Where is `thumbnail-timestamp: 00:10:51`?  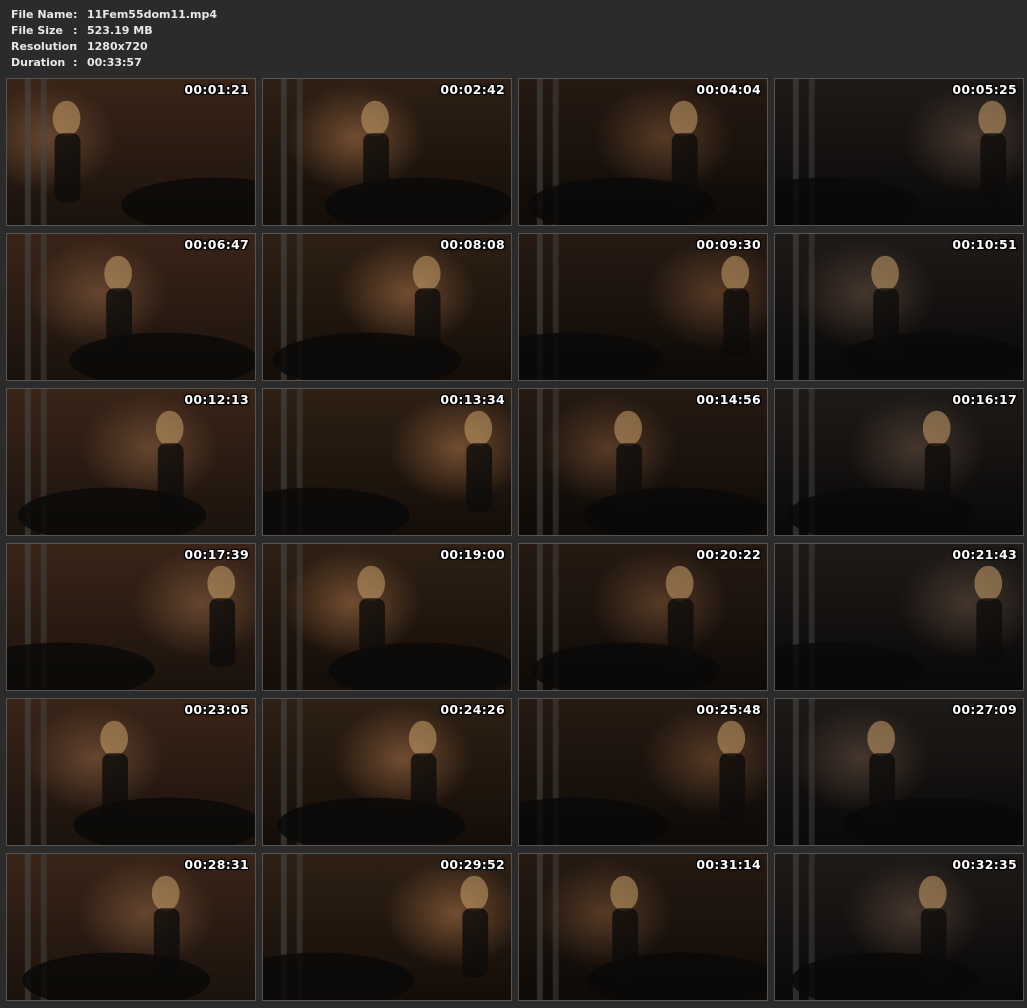
thumbnail-timestamp: 00:10:51 is located at coordinates (984, 244).